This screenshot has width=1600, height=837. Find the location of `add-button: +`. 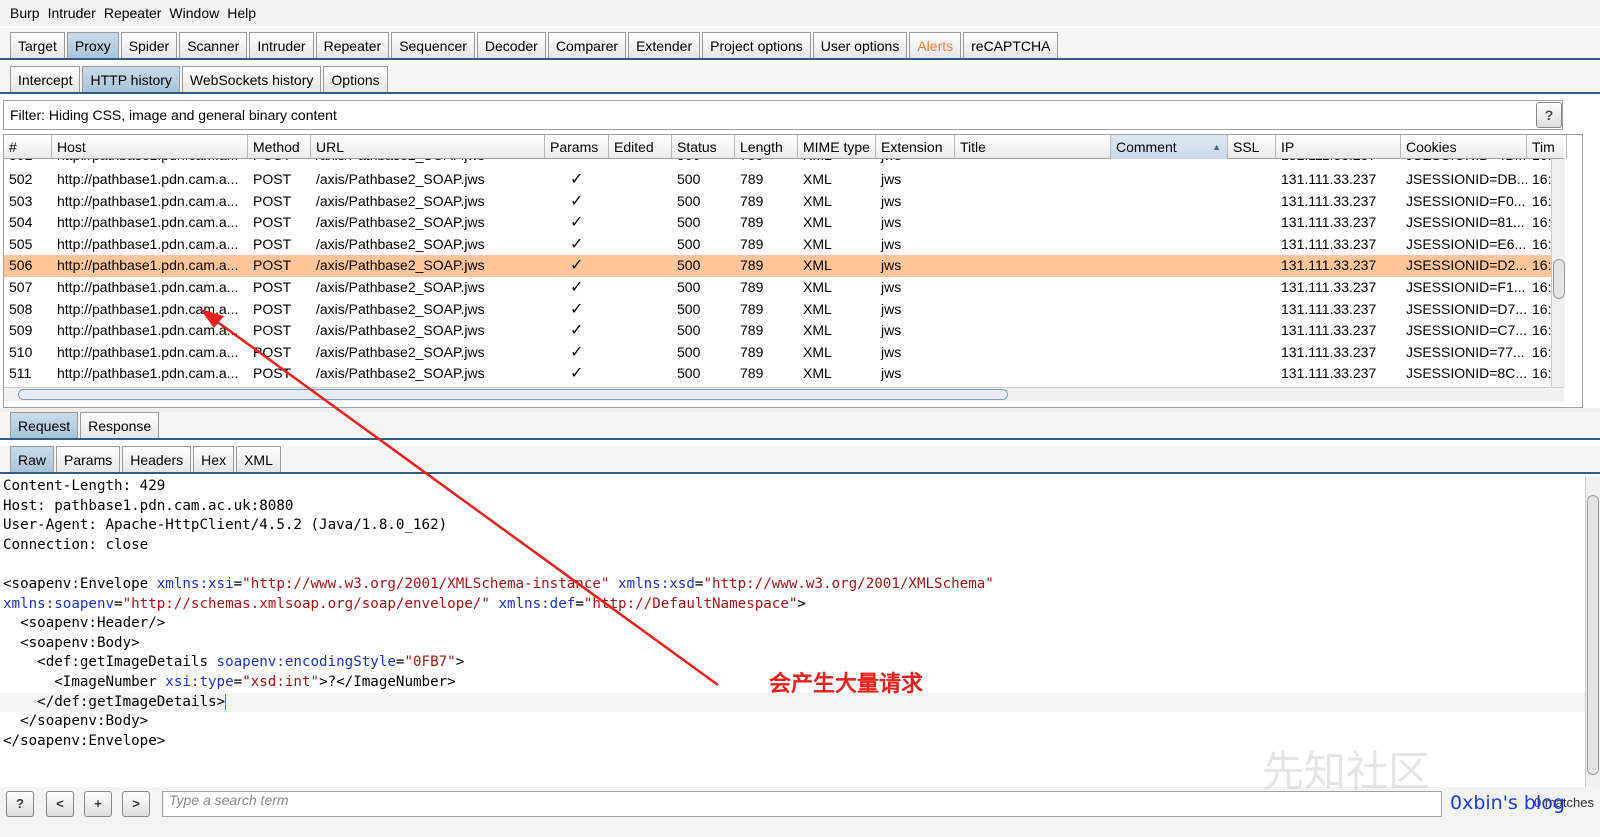

add-button: + is located at coordinates (98, 804).